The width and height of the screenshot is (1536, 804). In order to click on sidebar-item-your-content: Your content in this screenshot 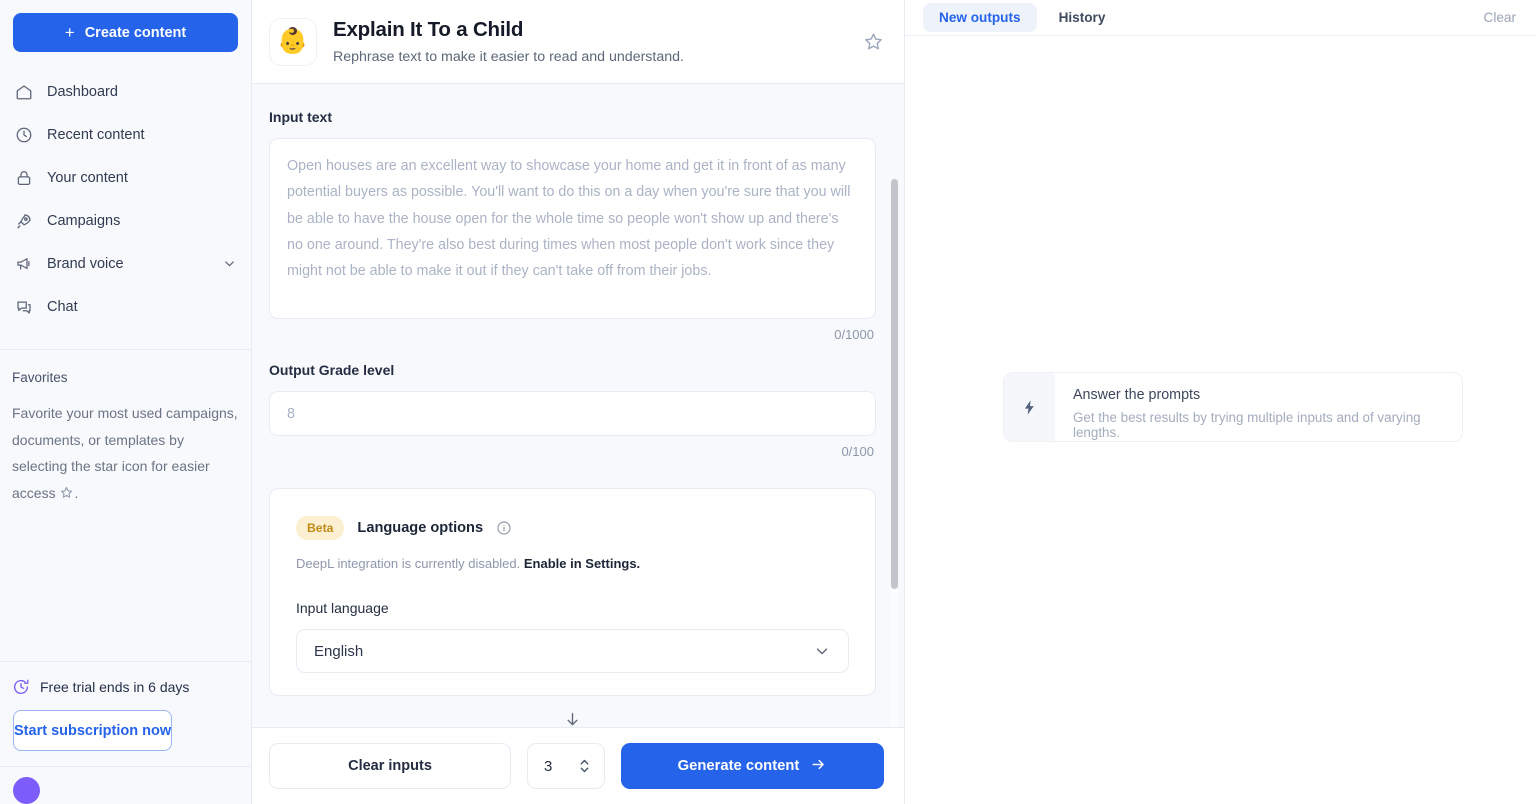, I will do `click(125, 177)`.